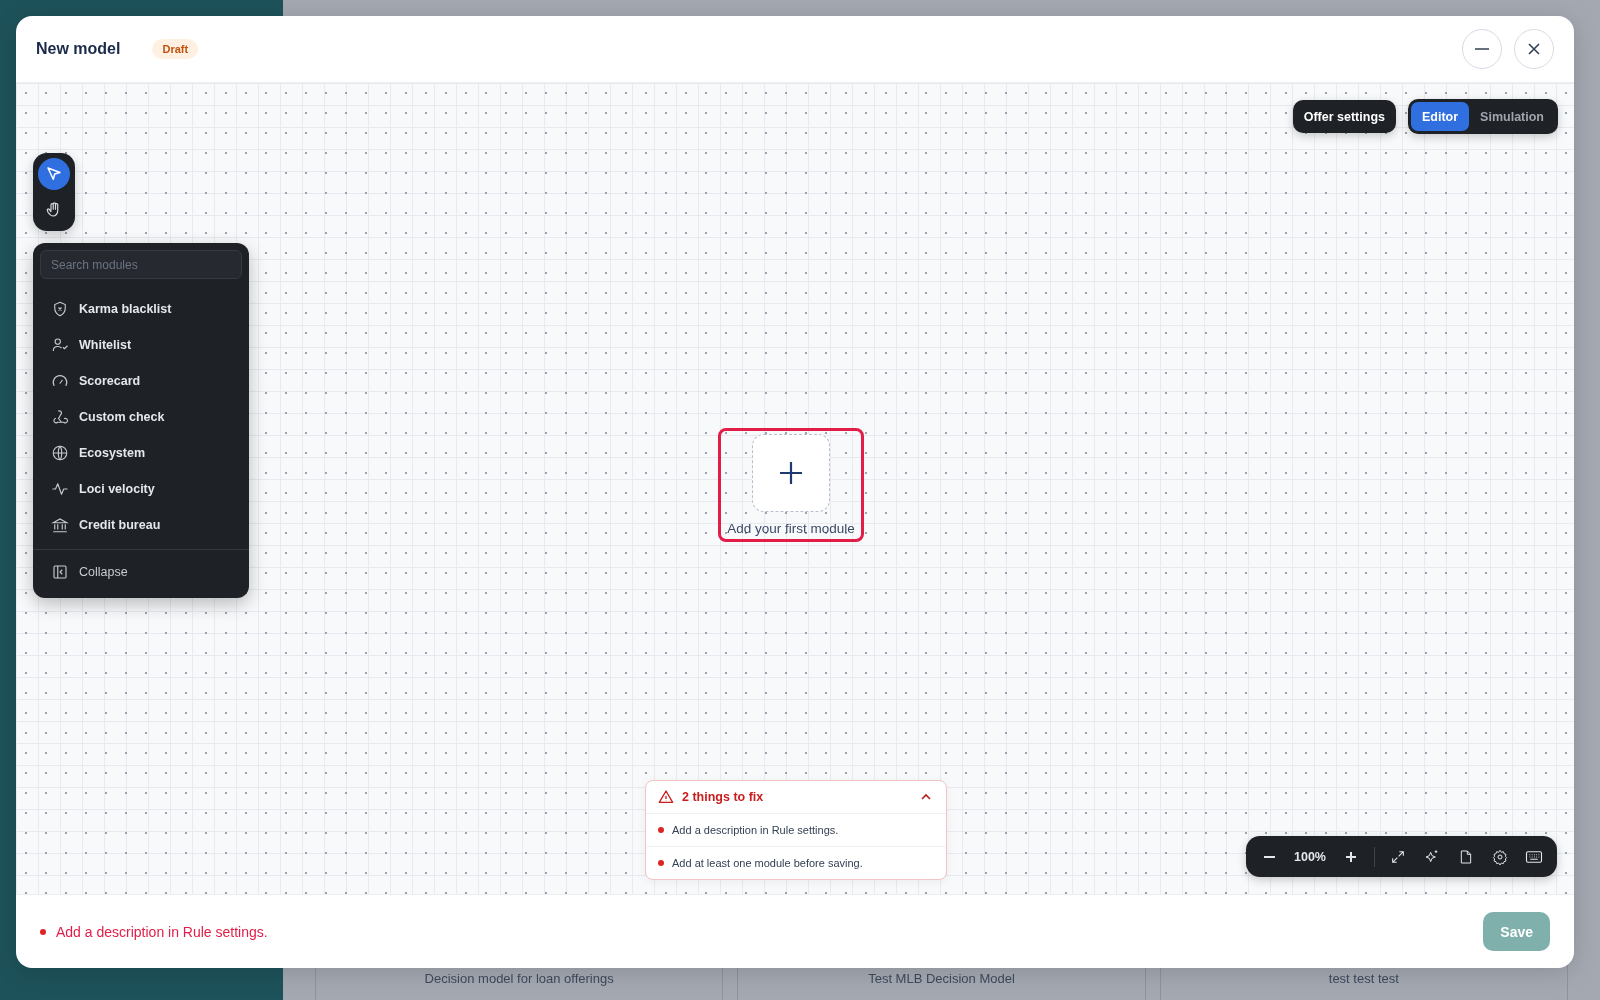 Image resolution: width=1600 pixels, height=1000 pixels. Describe the element at coordinates (60, 417) in the screenshot. I see `webhook-icon` at that location.